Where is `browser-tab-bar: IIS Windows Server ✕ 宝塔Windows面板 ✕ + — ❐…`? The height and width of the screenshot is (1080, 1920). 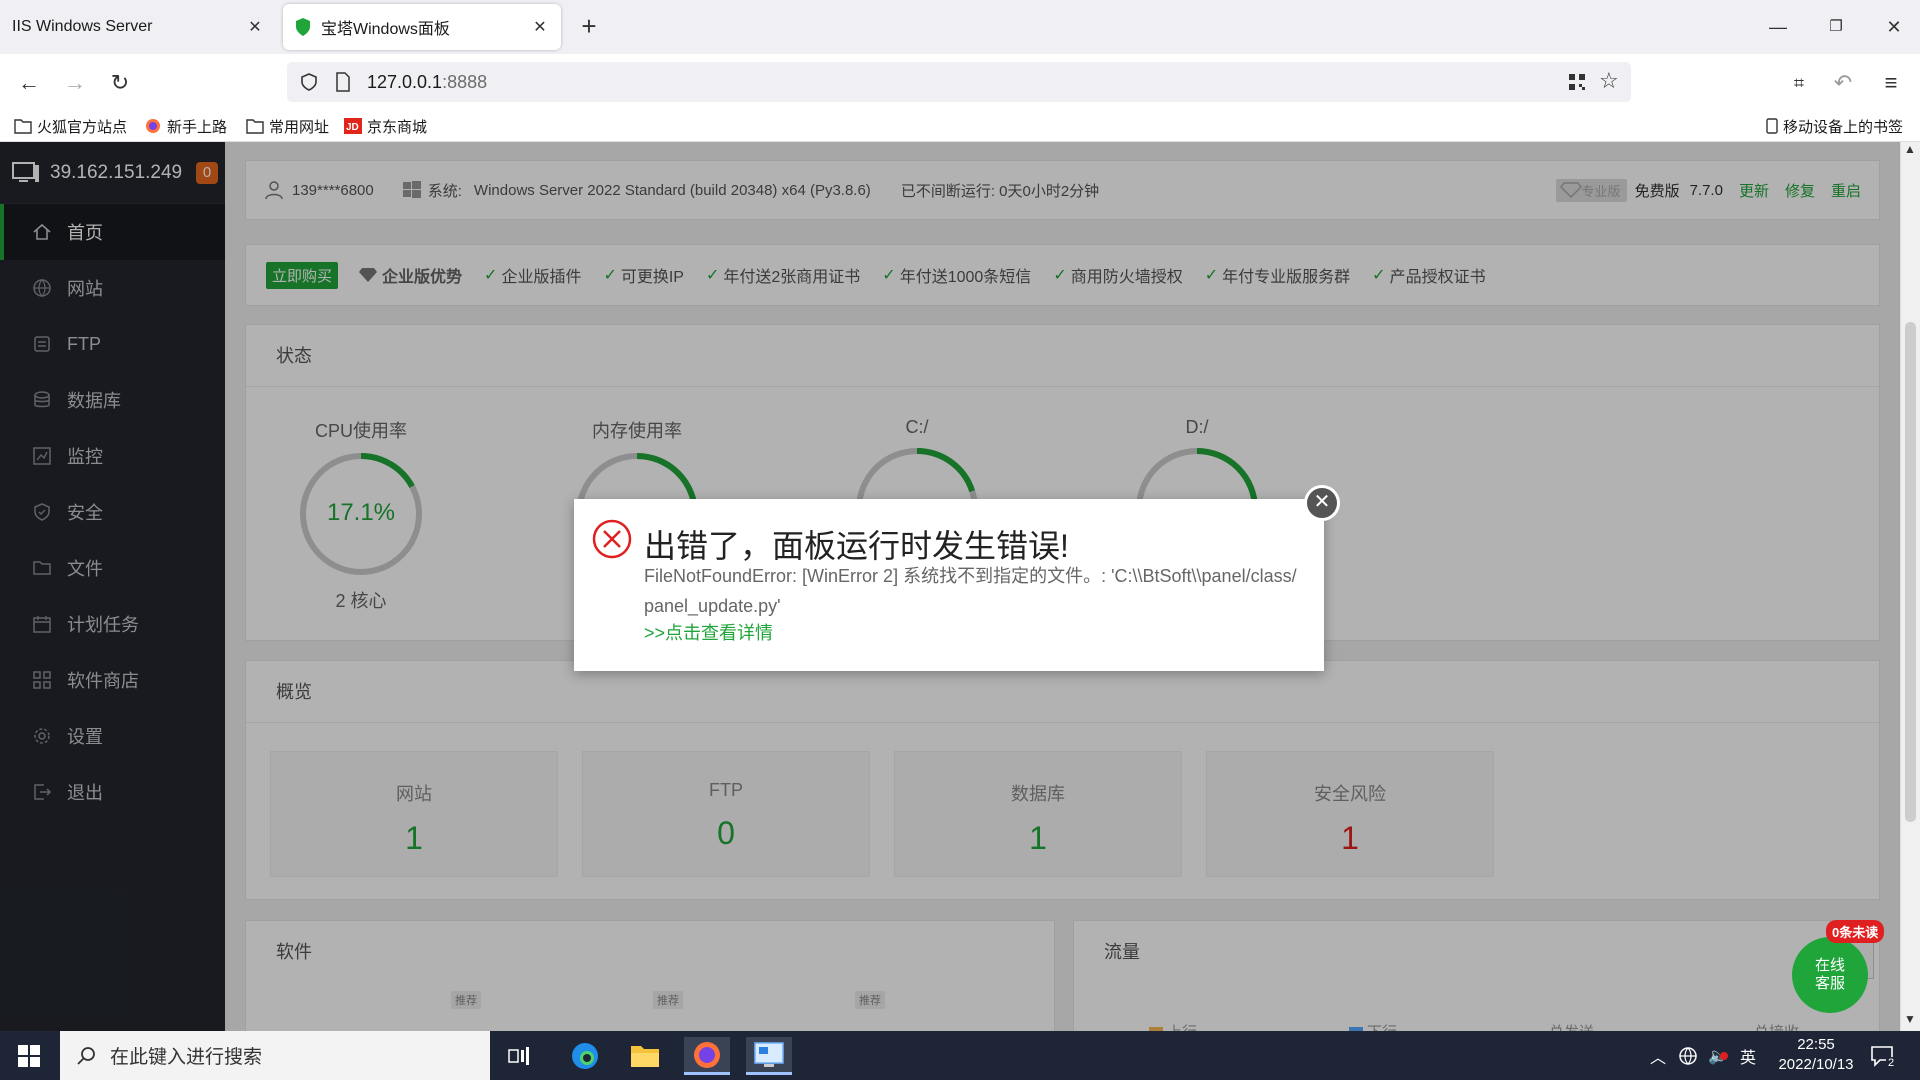 browser-tab-bar: IIS Windows Server ✕ 宝塔Windows面板 ✕ + — ❐… is located at coordinates (960, 27).